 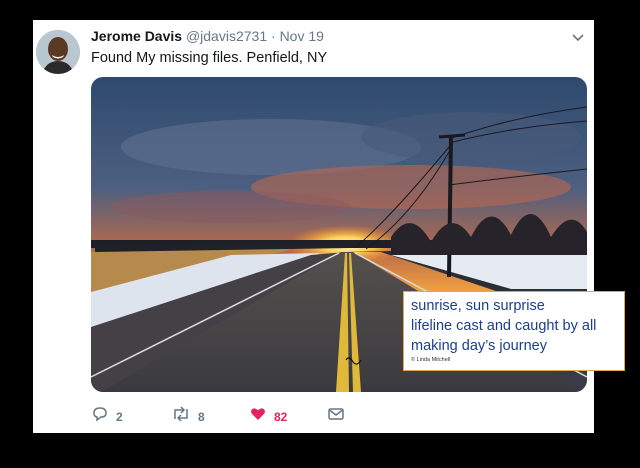 I want to click on caption-line: lifeline cast and caught by all, so click(x=504, y=326).